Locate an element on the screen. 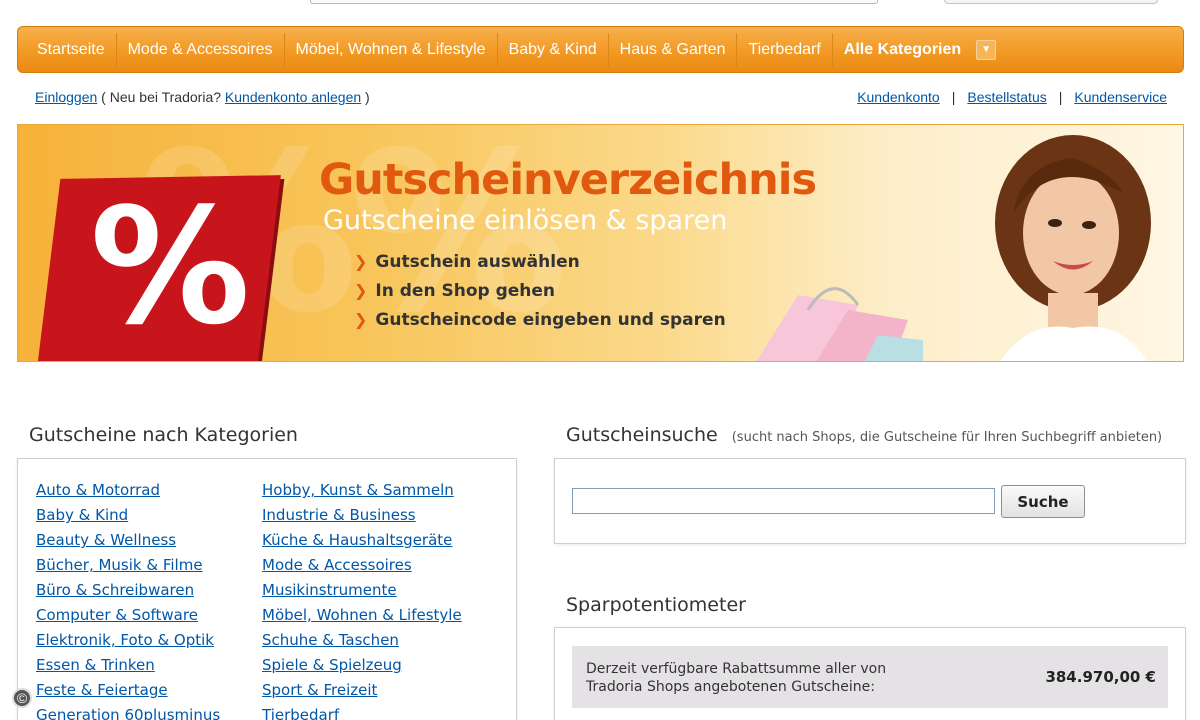 Image resolution: width=1200 pixels, height=720 pixels. banner-subtitle: Gutscheine einlösen & sparen is located at coordinates (525, 220).